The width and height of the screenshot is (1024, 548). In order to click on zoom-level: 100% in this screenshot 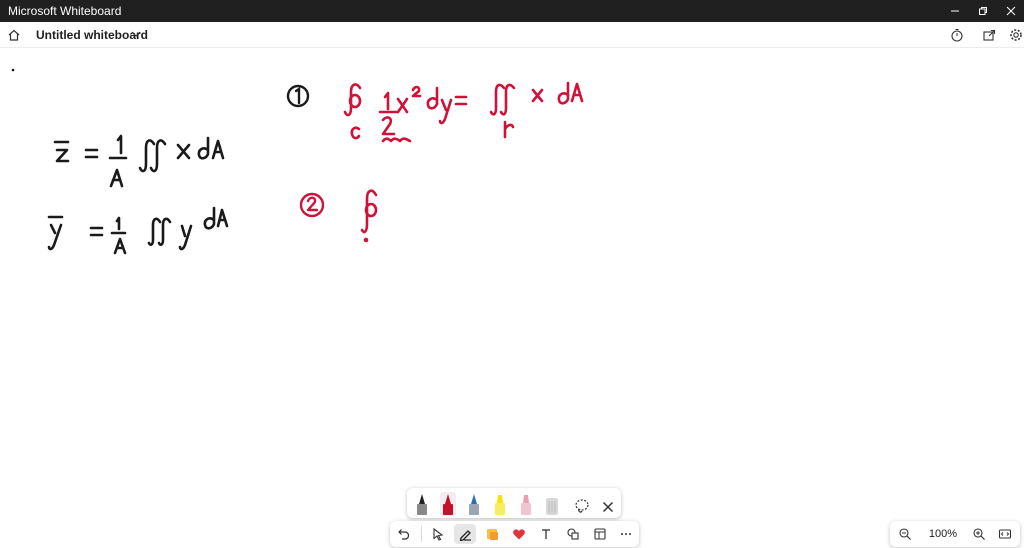, I will do `click(943, 534)`.